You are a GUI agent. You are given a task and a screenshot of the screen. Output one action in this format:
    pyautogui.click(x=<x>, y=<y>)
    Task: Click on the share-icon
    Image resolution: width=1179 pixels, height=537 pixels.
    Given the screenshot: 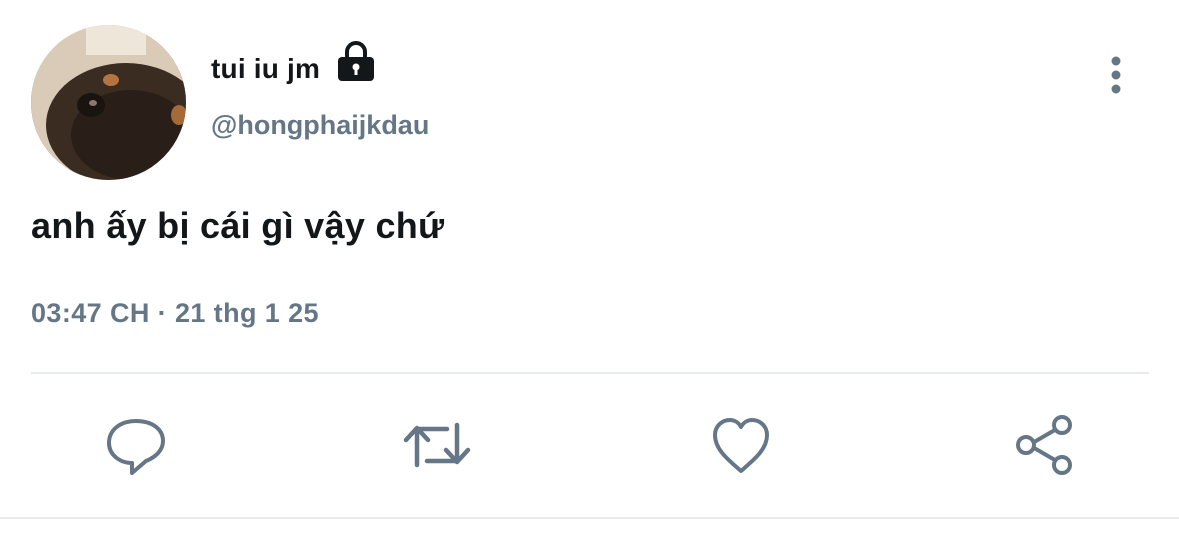 What is the action you would take?
    pyautogui.click(x=1044, y=445)
    